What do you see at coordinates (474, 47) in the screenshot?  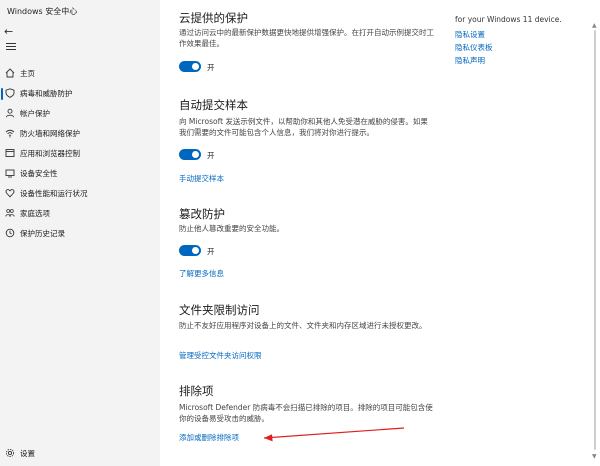 I see `privacy-dashboard-link: 隐私仪表板` at bounding box center [474, 47].